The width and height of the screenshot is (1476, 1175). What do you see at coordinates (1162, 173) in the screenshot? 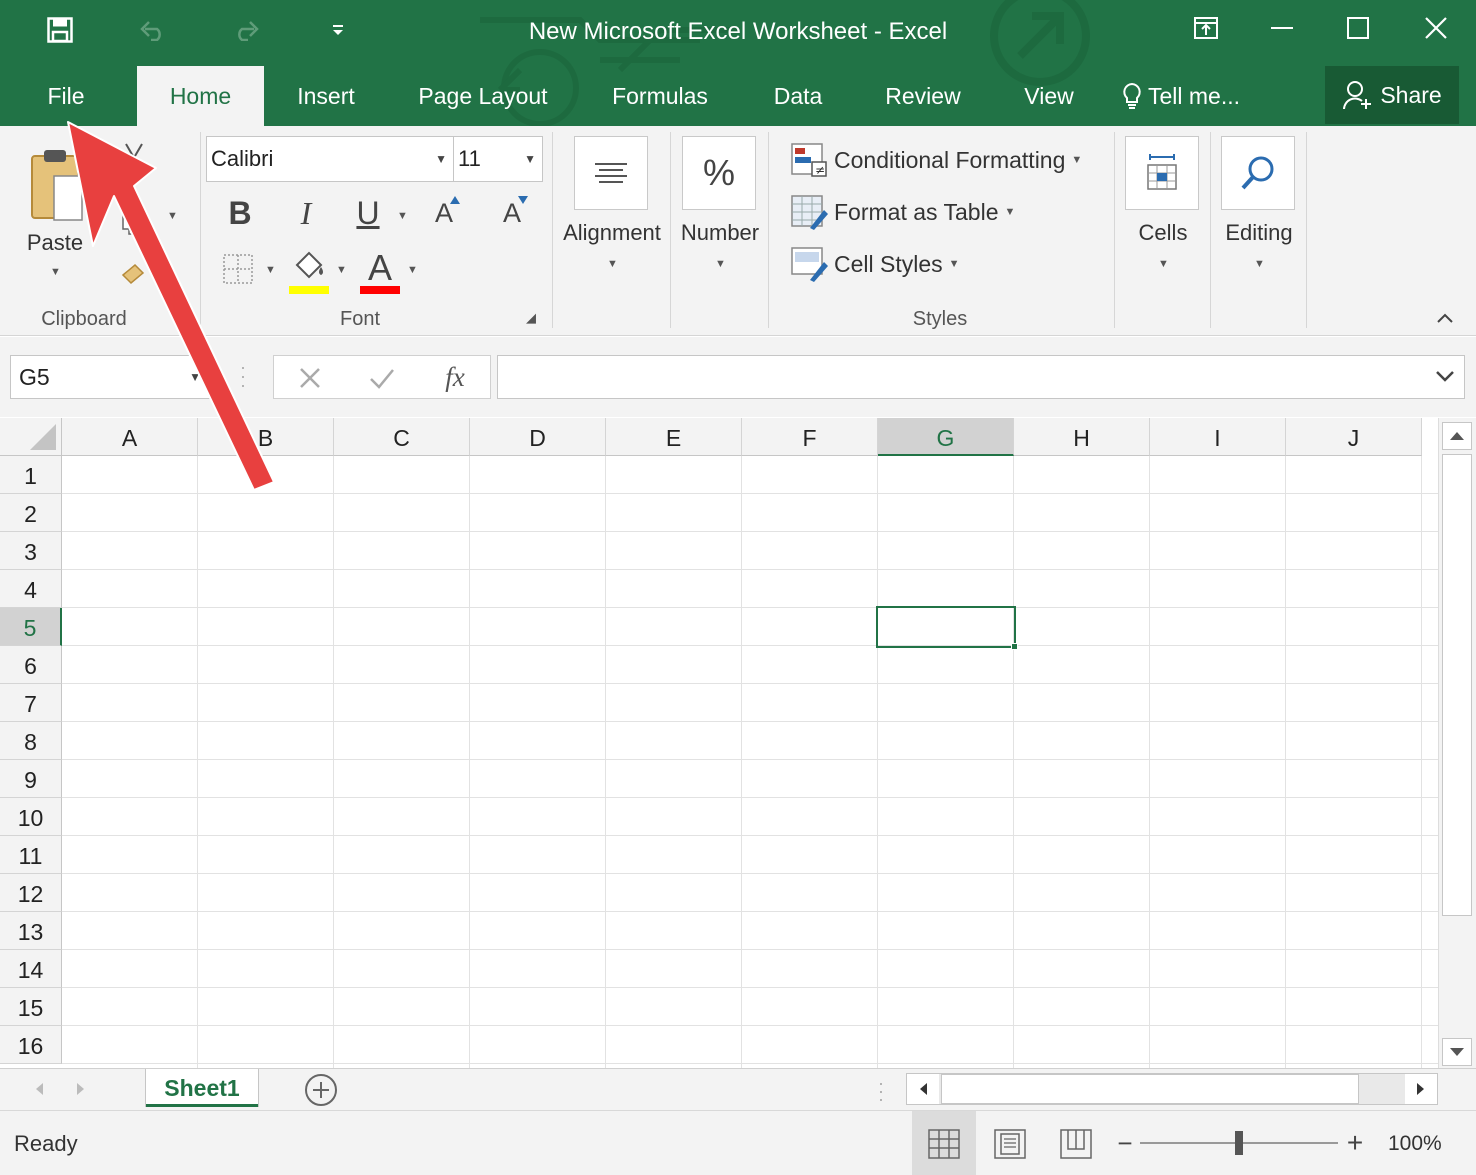
I see `cells-button` at bounding box center [1162, 173].